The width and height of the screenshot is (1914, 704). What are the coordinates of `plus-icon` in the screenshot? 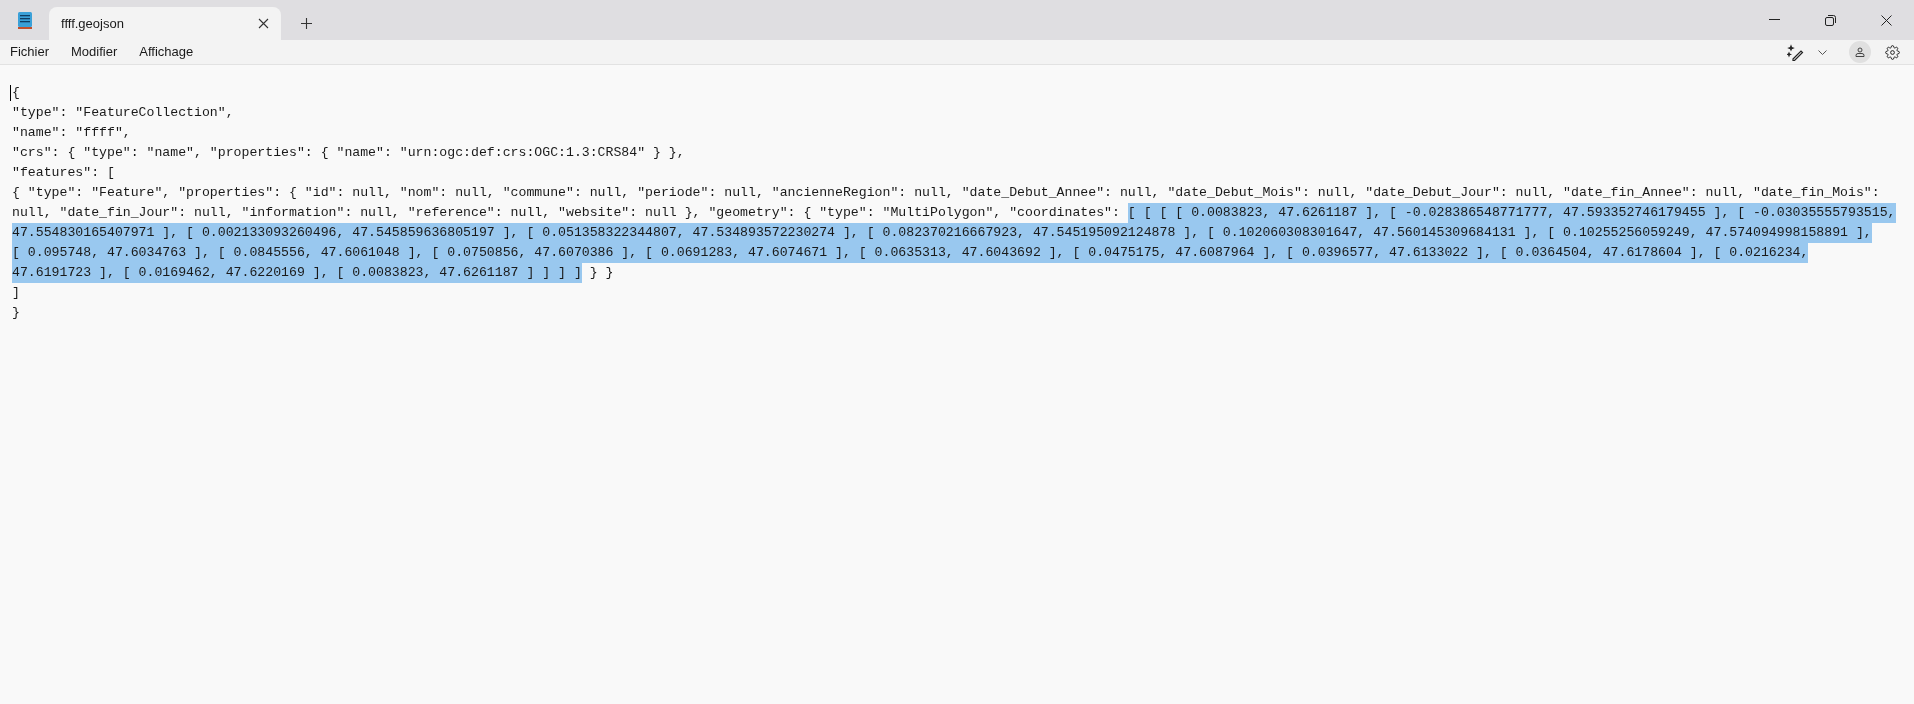 It's located at (306, 23).